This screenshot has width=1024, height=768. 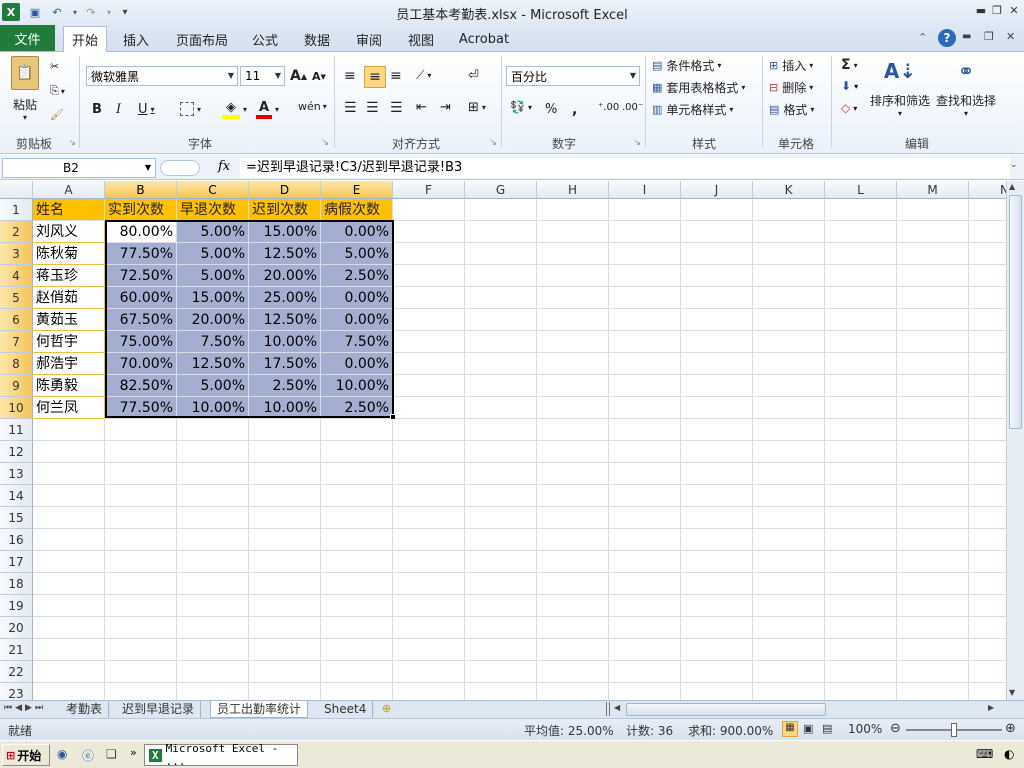 What do you see at coordinates (325, 142) in the screenshot?
I see `font-launcher-icon: ↘` at bounding box center [325, 142].